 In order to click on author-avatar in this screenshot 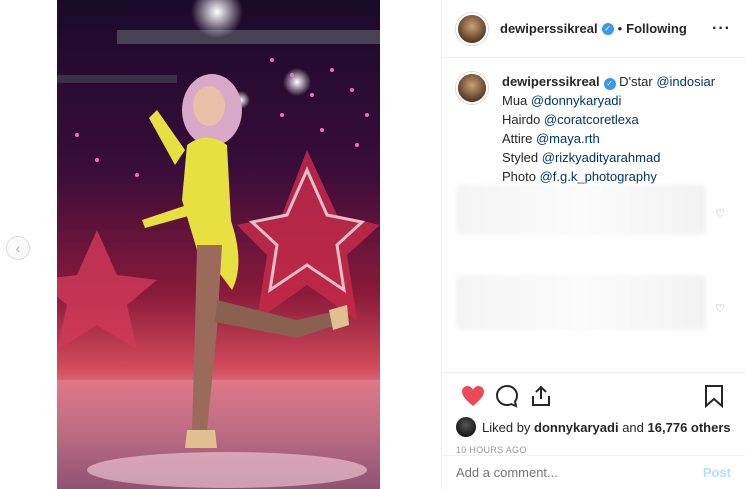, I will do `click(472, 28)`.